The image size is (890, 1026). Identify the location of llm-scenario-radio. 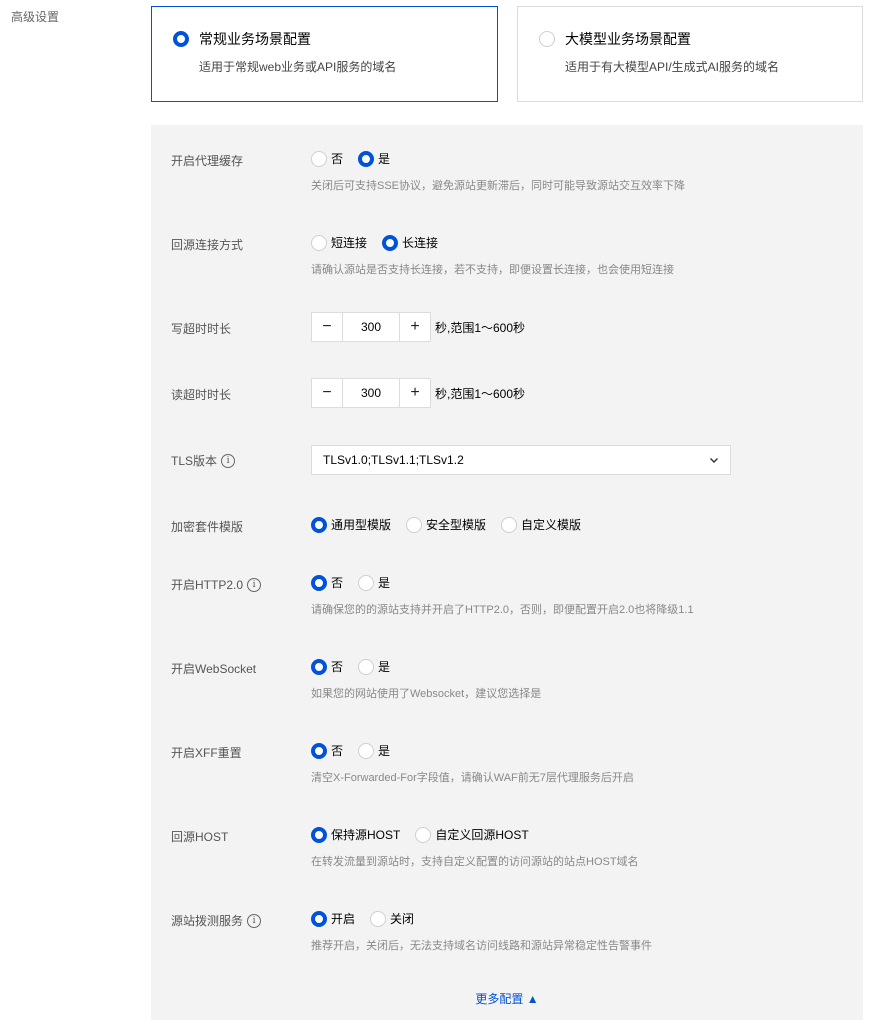
(547, 39).